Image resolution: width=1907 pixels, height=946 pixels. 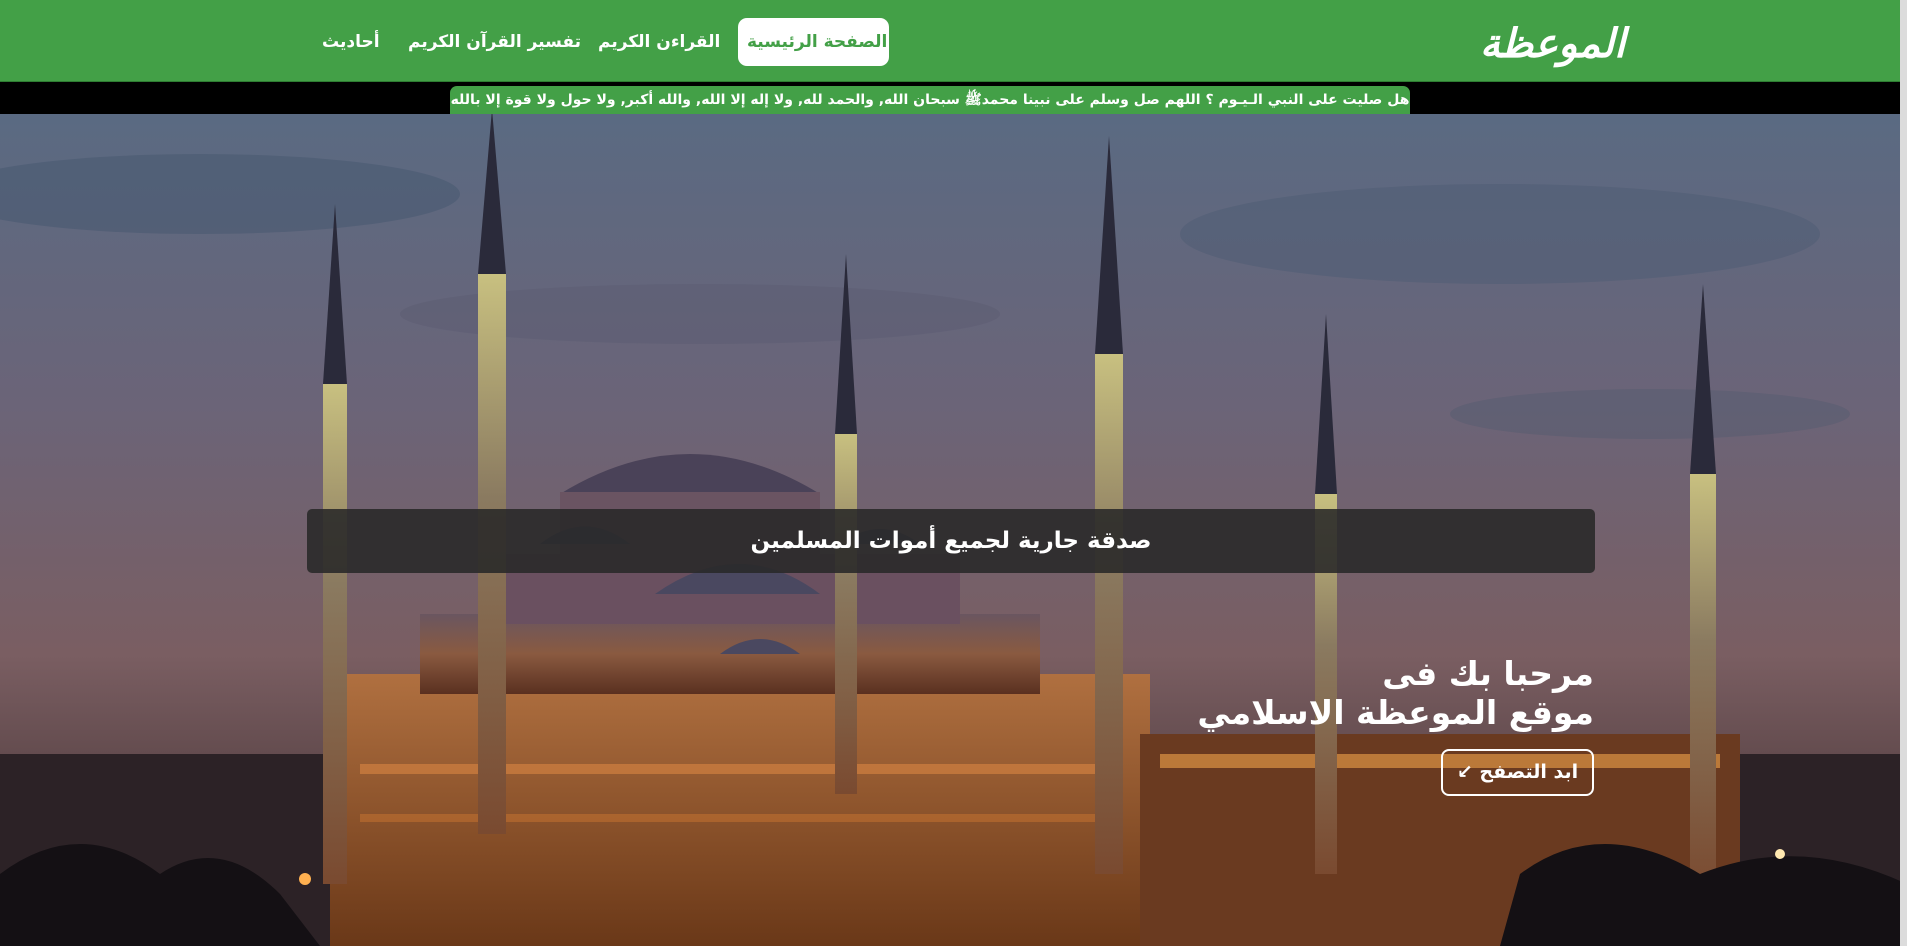 What do you see at coordinates (351, 42) in the screenshot?
I see `nav-item-hadith: أحاديث` at bounding box center [351, 42].